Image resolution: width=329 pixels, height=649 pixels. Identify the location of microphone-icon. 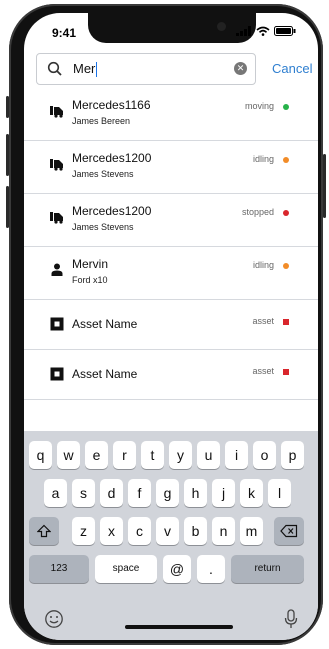
(291, 619).